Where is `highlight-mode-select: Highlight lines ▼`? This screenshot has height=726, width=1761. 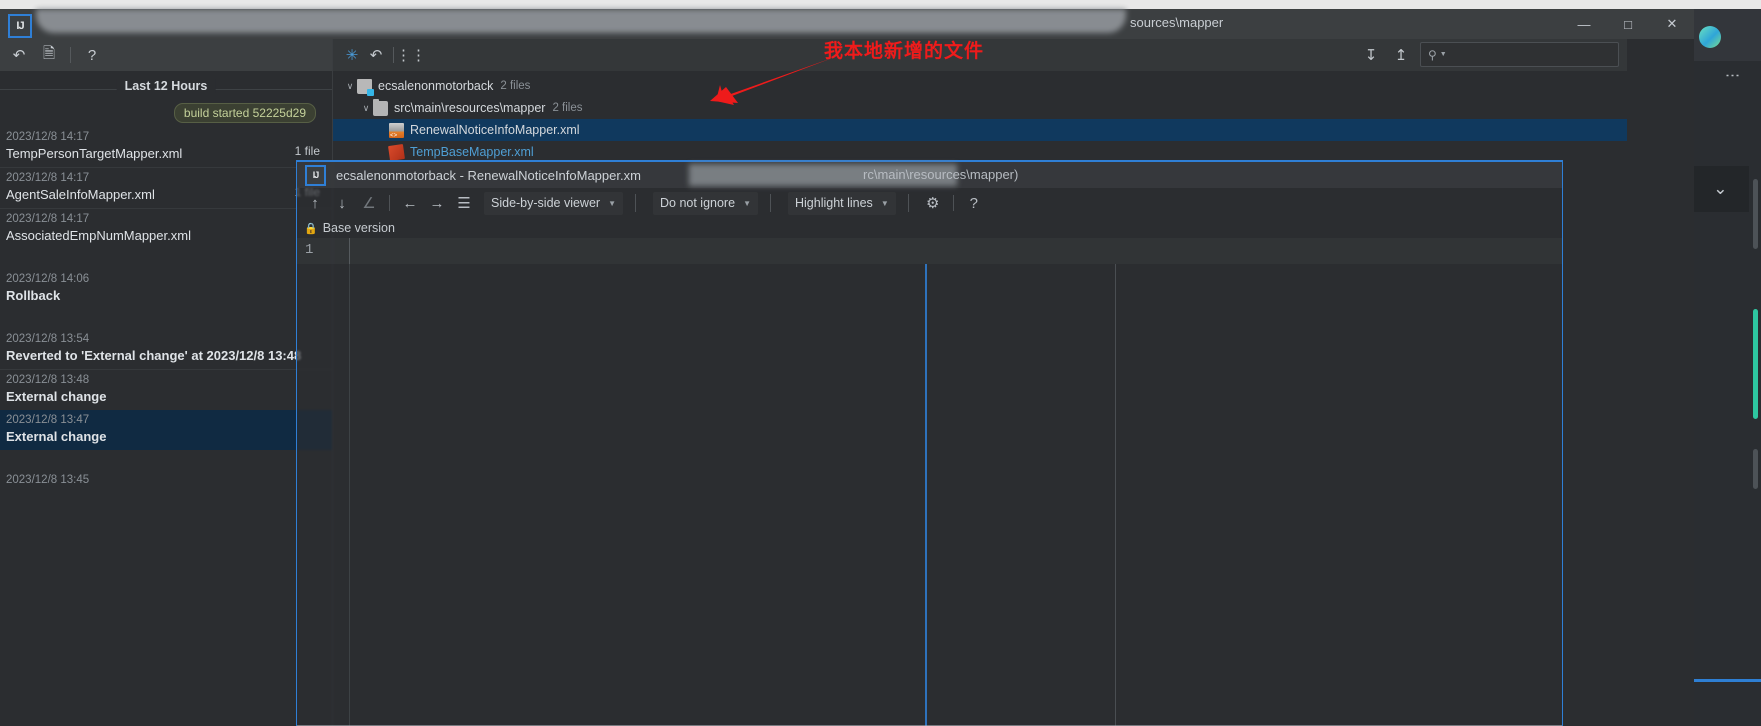
highlight-mode-select: Highlight lines ▼ is located at coordinates (841, 203).